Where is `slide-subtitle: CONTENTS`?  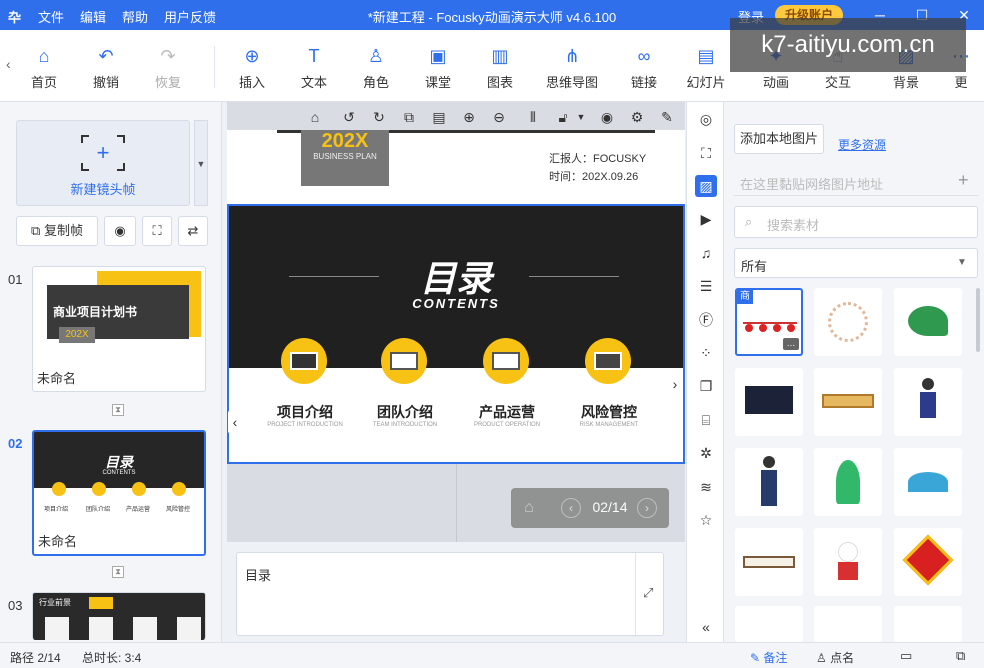 slide-subtitle: CONTENTS is located at coordinates (456, 303).